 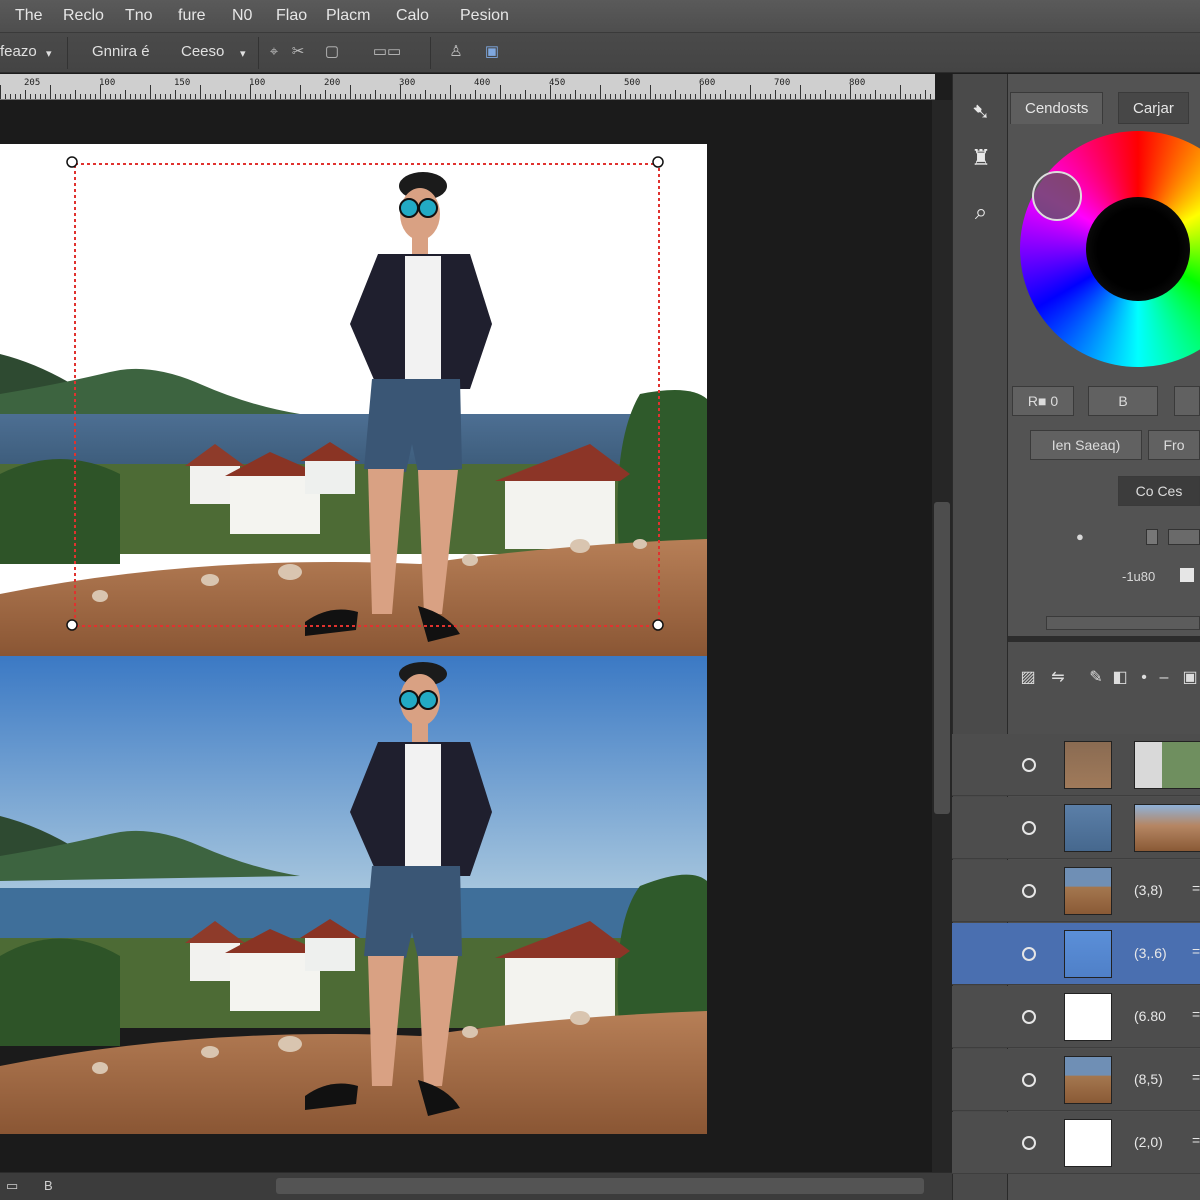 I want to click on color-picker-marker, so click(x=1057, y=196).